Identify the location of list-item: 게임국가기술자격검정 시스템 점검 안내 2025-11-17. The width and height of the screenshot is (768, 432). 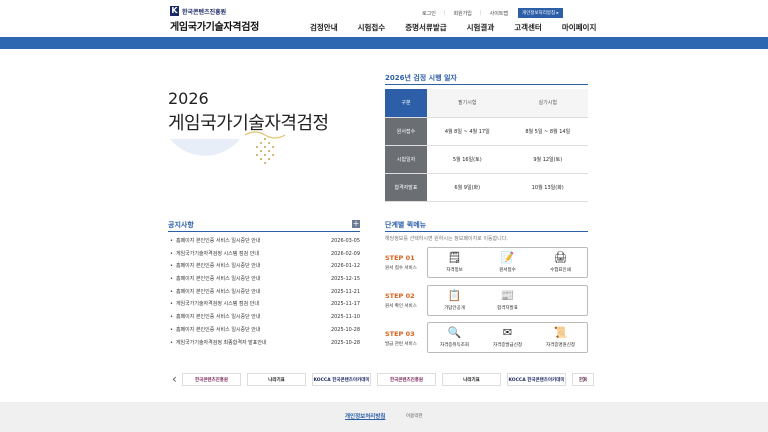
(265, 304).